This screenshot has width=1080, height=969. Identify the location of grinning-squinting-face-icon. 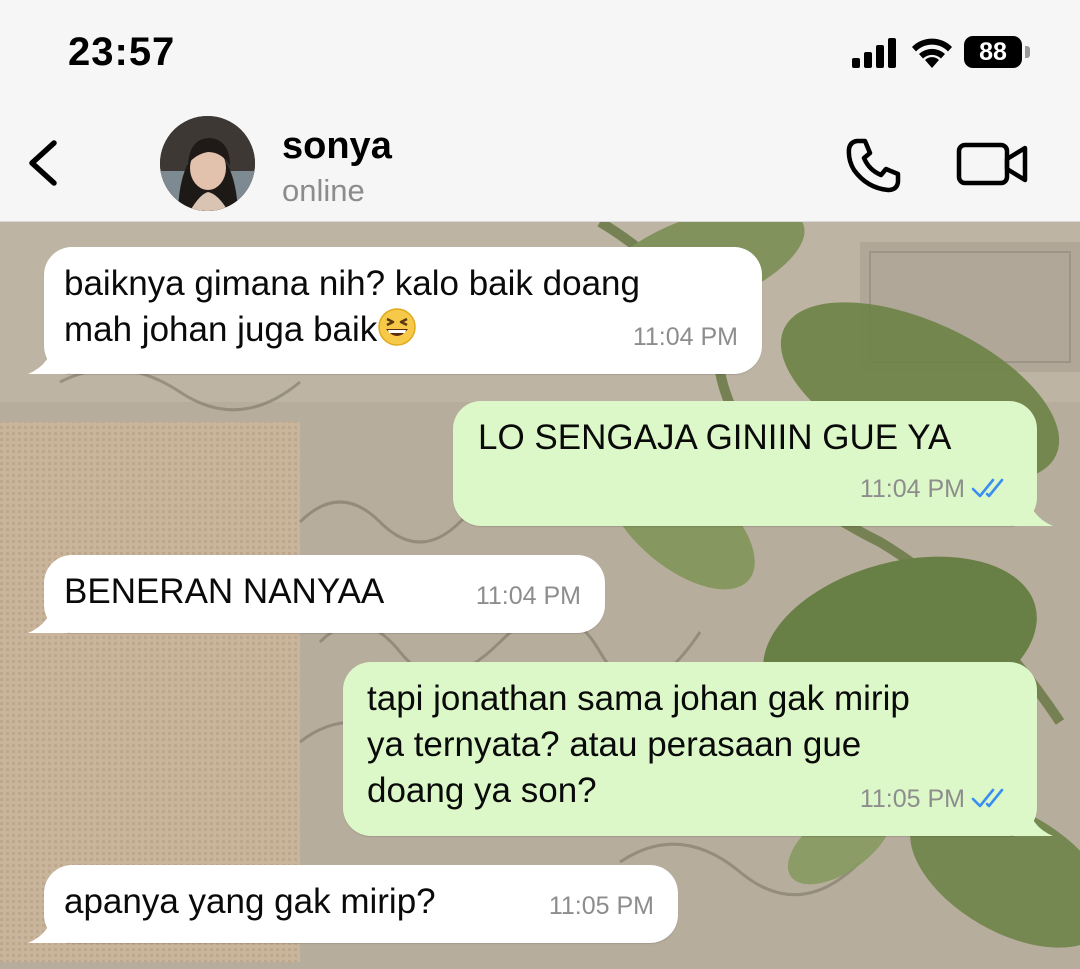
(397, 327).